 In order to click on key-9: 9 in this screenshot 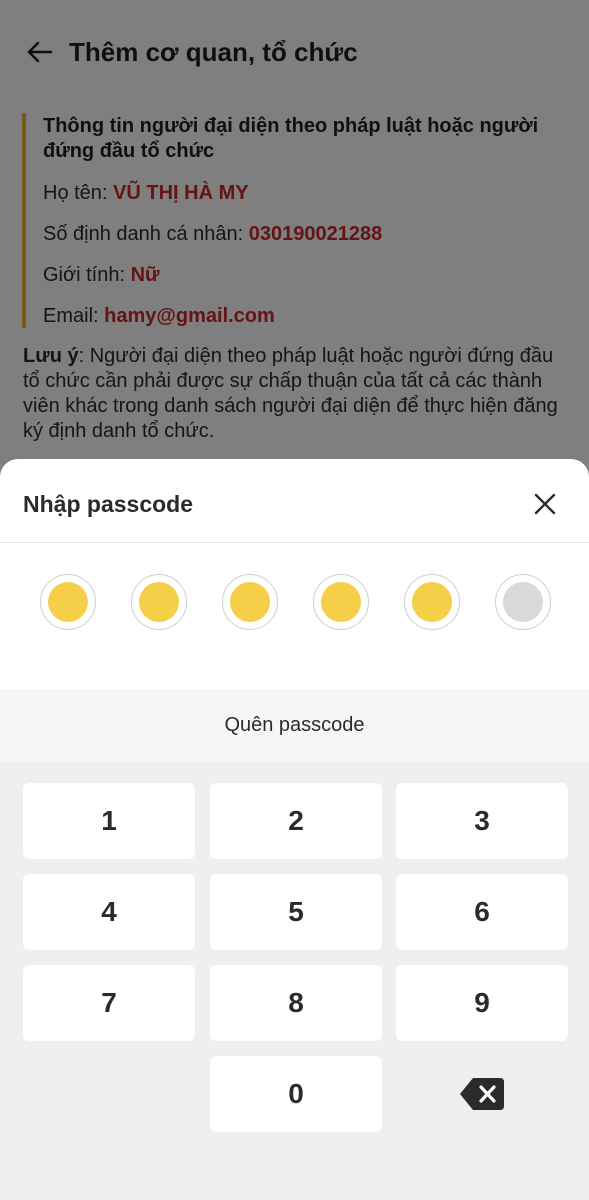, I will do `click(482, 1003)`.